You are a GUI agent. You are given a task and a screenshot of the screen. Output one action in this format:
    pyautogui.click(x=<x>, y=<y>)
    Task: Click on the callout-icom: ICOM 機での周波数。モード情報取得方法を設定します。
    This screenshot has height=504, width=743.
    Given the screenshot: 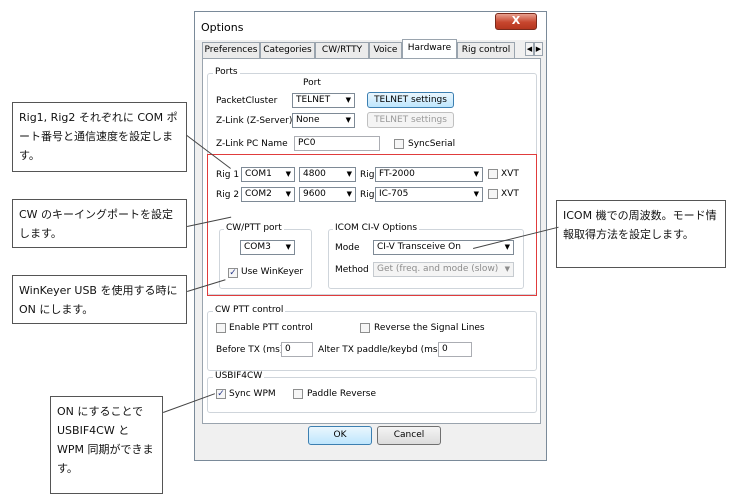 What is the action you would take?
    pyautogui.click(x=641, y=234)
    